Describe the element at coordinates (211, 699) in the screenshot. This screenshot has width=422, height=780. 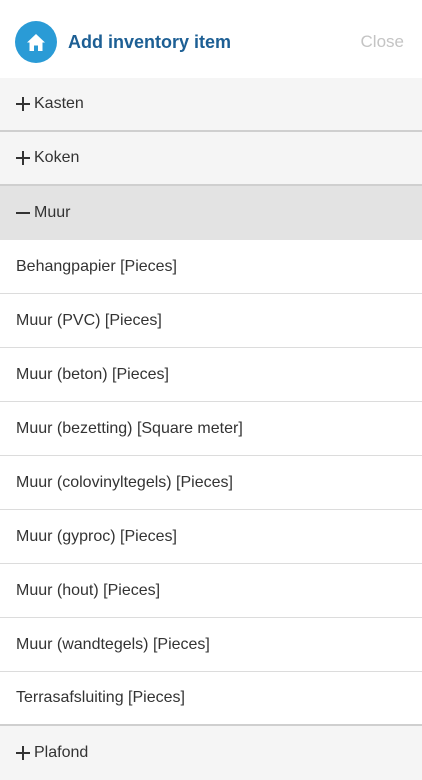
I see `list-item: Terrasafsluiting [Pieces]` at that location.